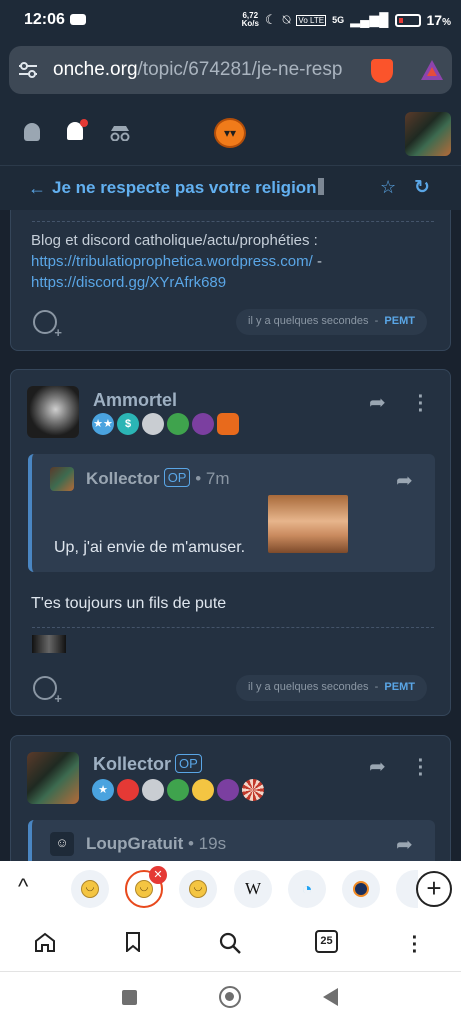 This screenshot has height=1024, width=461. I want to click on battery-level: 17%, so click(438, 20).